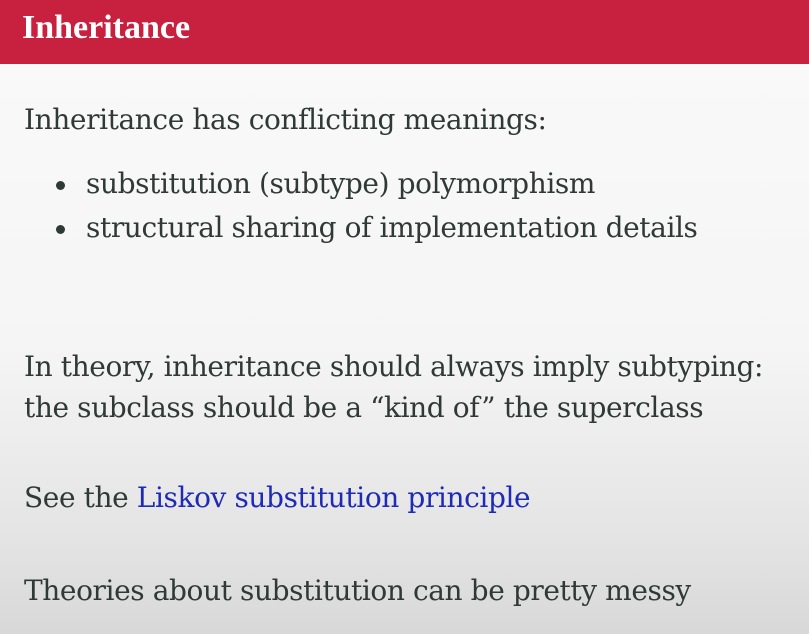  What do you see at coordinates (334, 497) in the screenshot?
I see `liskov-link: Liskov substitution principle` at bounding box center [334, 497].